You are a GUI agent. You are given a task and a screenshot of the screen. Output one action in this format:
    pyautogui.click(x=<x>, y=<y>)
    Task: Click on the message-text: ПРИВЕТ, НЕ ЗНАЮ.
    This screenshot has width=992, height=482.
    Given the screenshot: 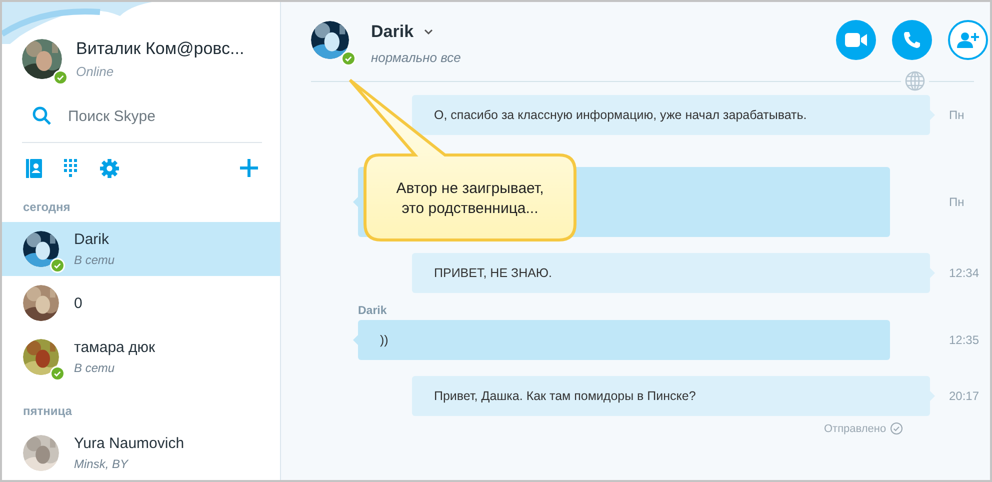 What is the action you would take?
    pyautogui.click(x=493, y=273)
    